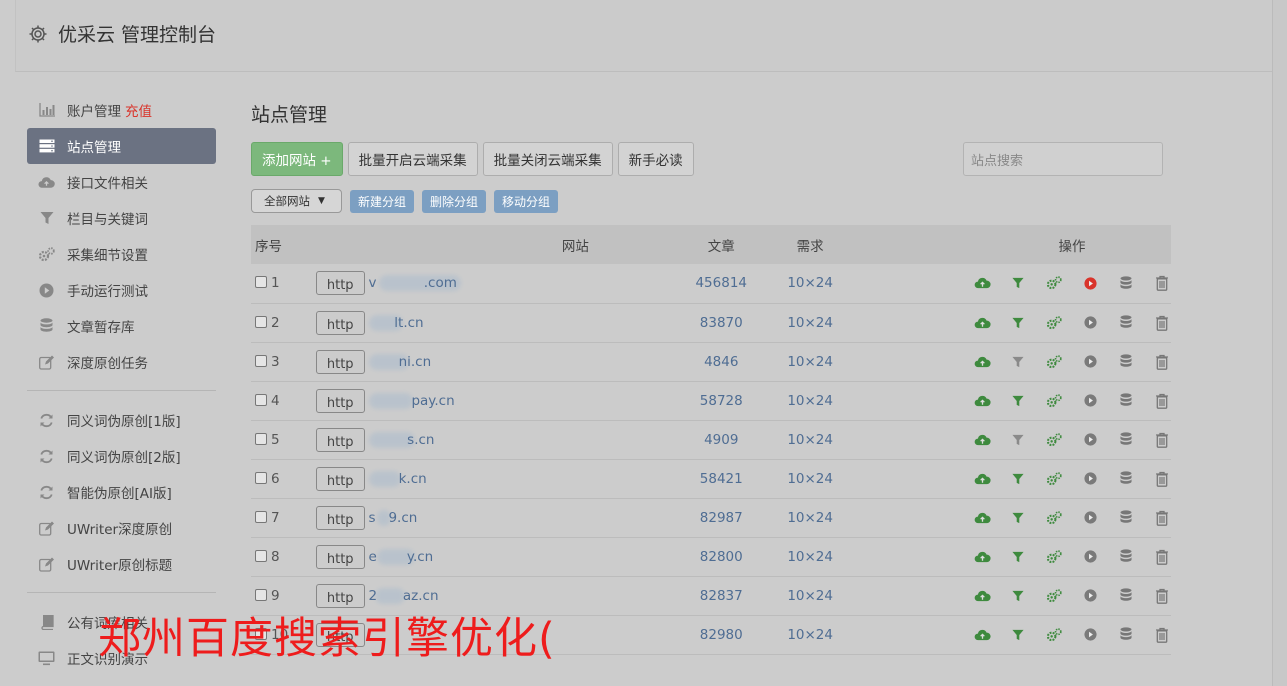 The image size is (1287, 686). What do you see at coordinates (526, 201) in the screenshot?
I see `move-group-button: 移动分组` at bounding box center [526, 201].